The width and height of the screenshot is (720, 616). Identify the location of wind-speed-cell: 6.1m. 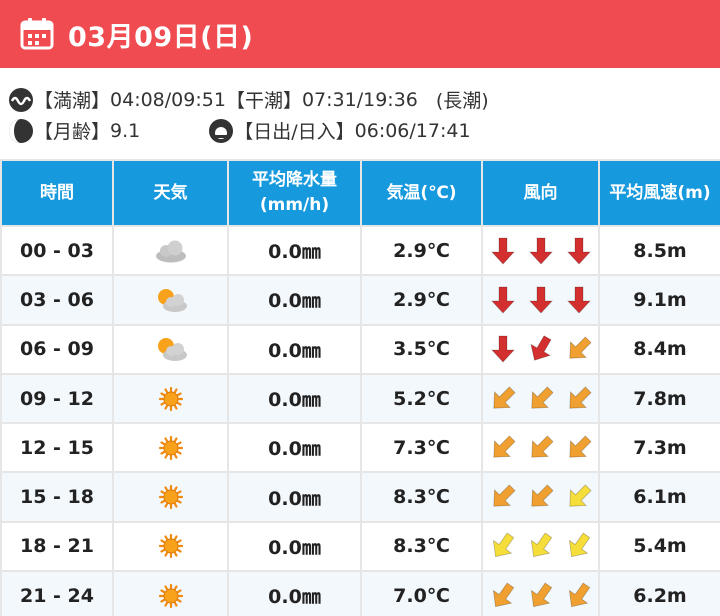
(659, 497).